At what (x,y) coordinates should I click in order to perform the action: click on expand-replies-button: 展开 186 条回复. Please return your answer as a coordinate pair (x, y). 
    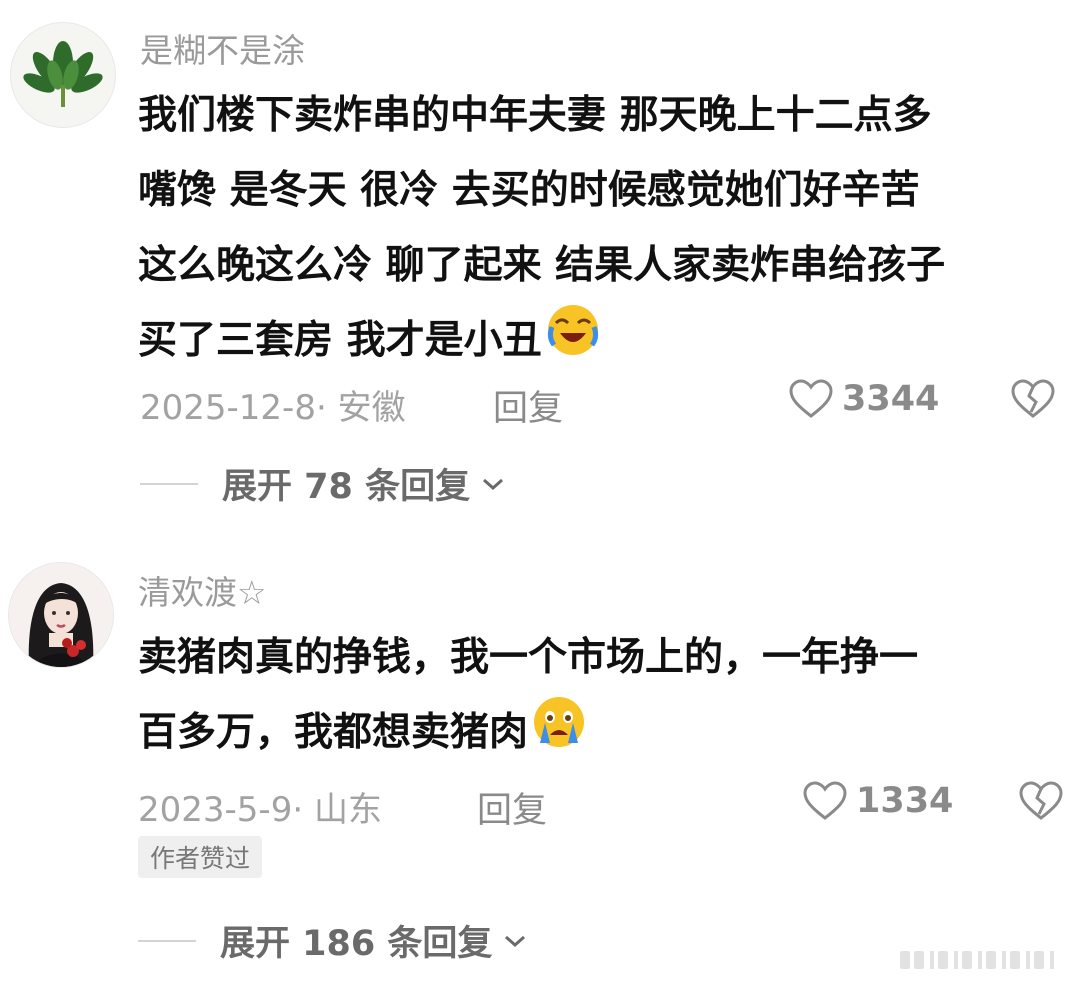
    Looking at the image, I should click on (333, 940).